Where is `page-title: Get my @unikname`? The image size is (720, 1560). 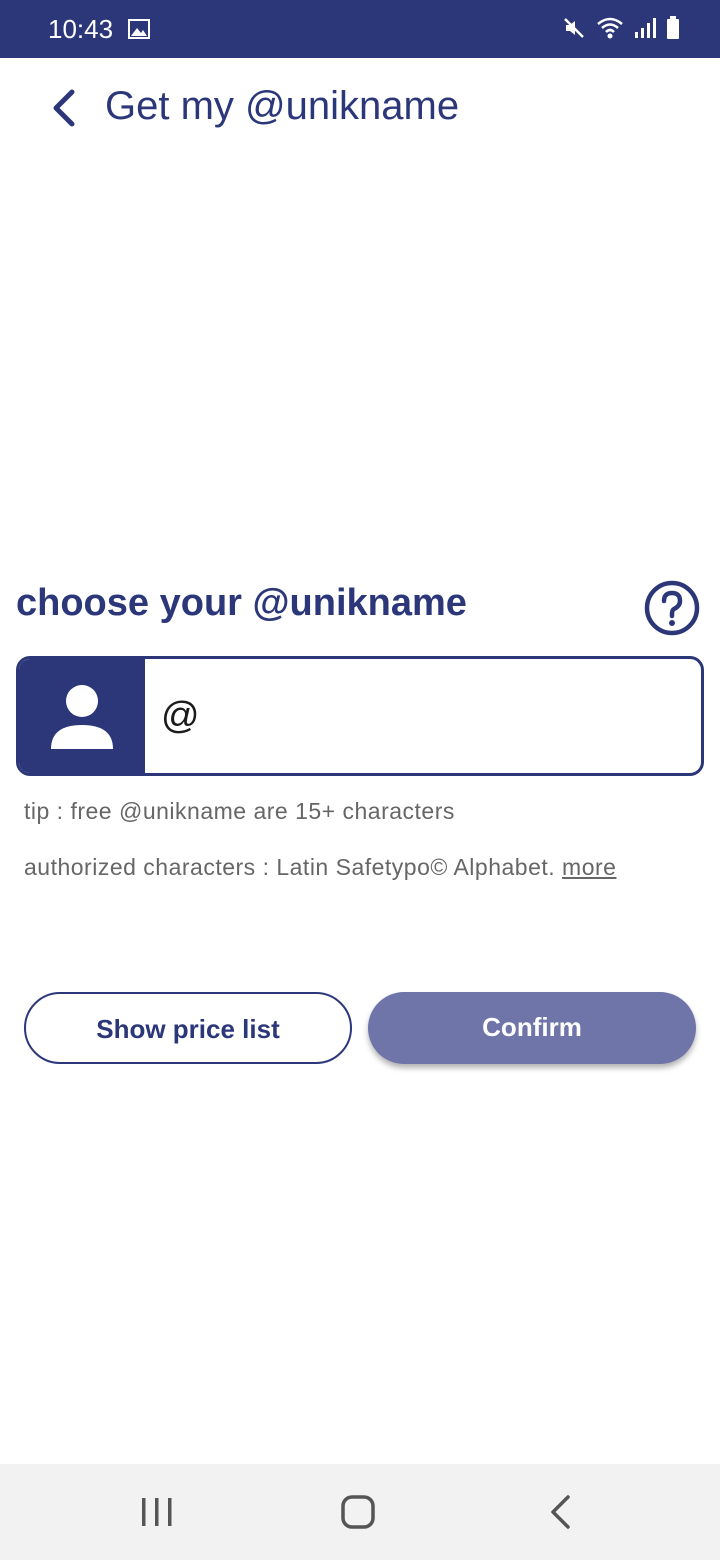
page-title: Get my @unikname is located at coordinates (282, 106).